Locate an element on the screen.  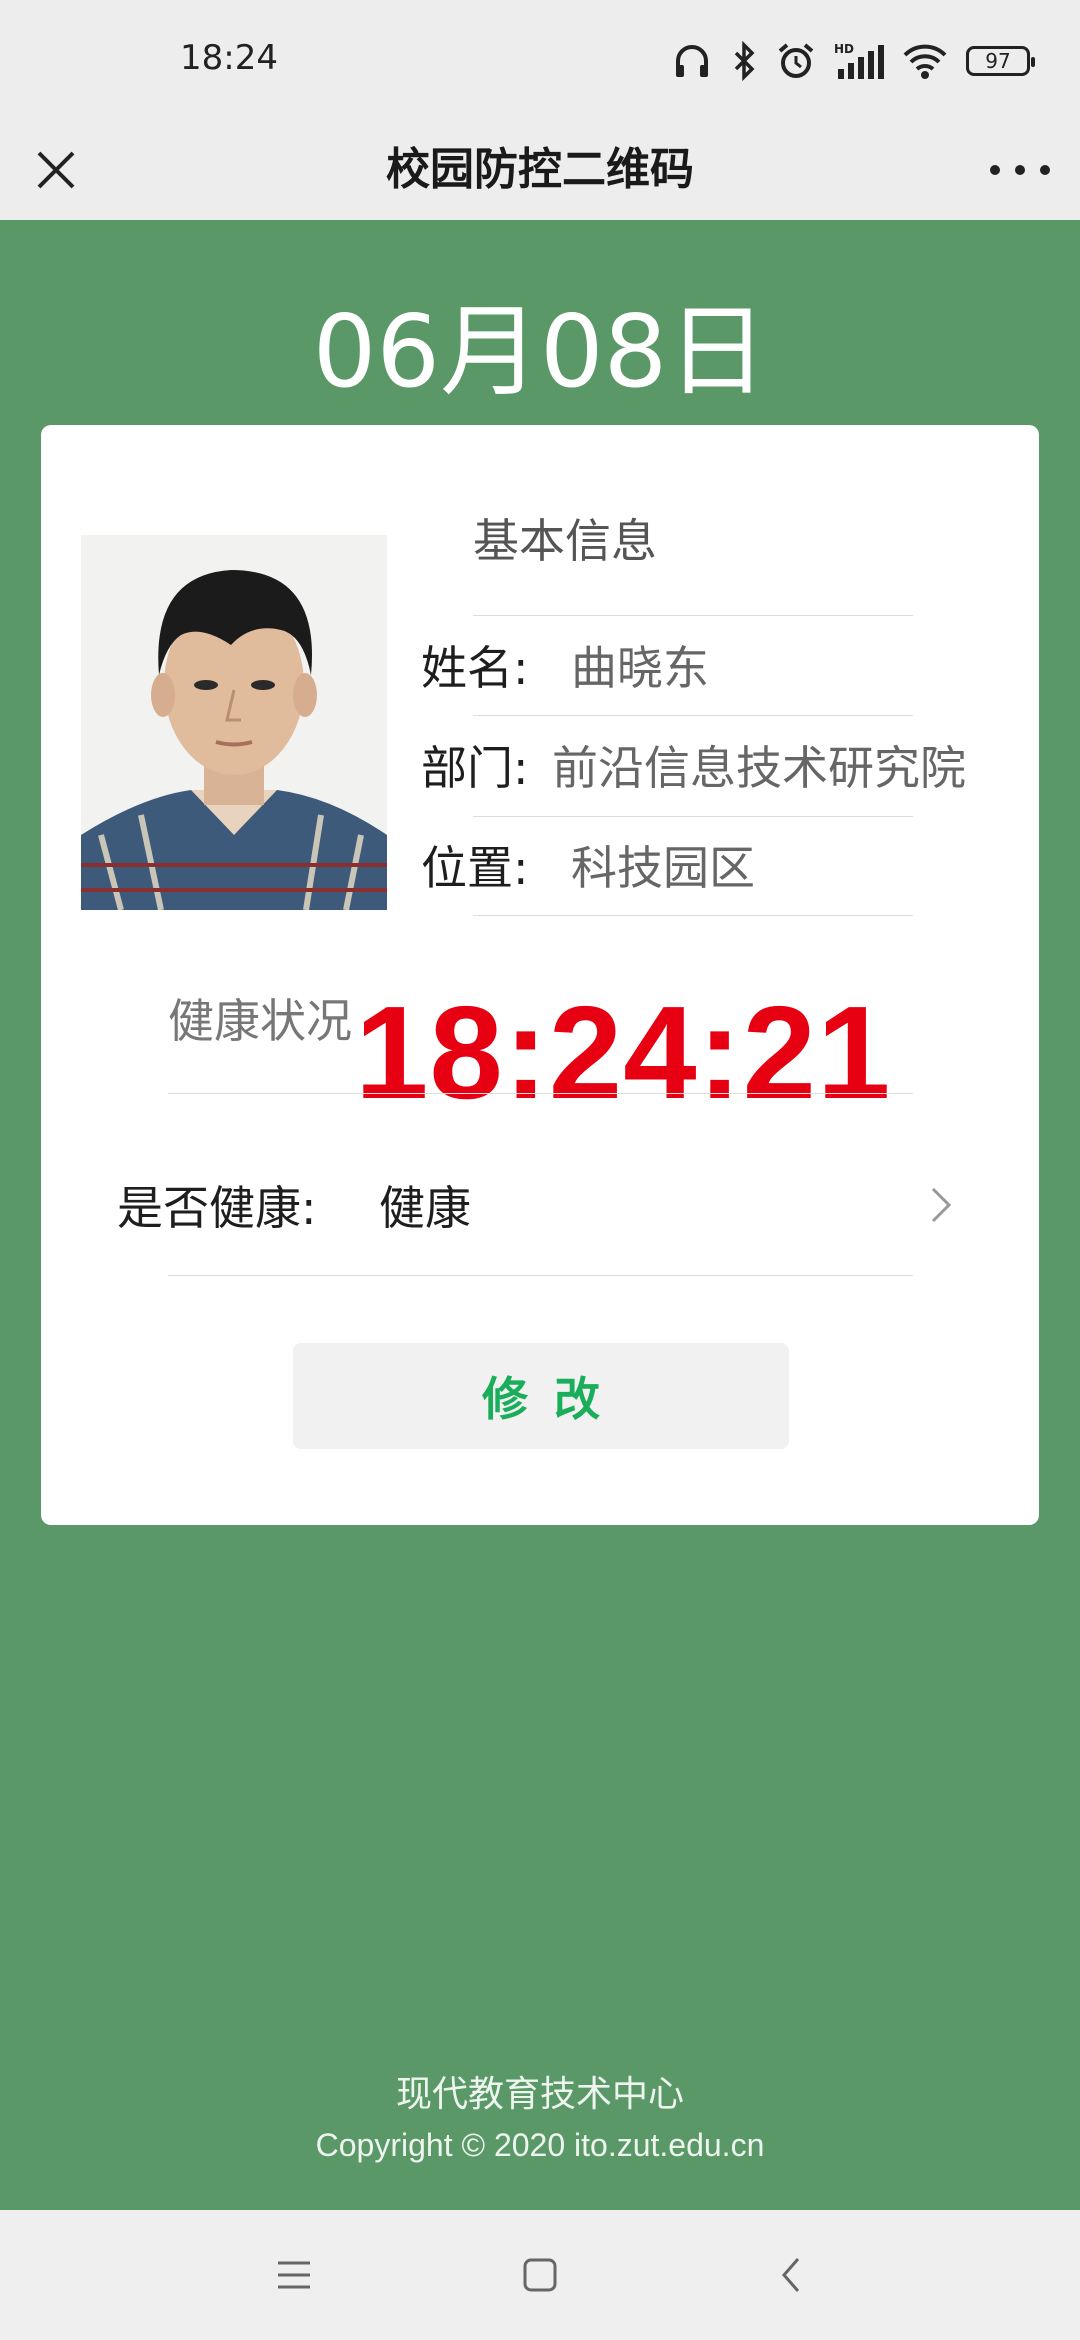
system-navigation-bar is located at coordinates (540, 2275).